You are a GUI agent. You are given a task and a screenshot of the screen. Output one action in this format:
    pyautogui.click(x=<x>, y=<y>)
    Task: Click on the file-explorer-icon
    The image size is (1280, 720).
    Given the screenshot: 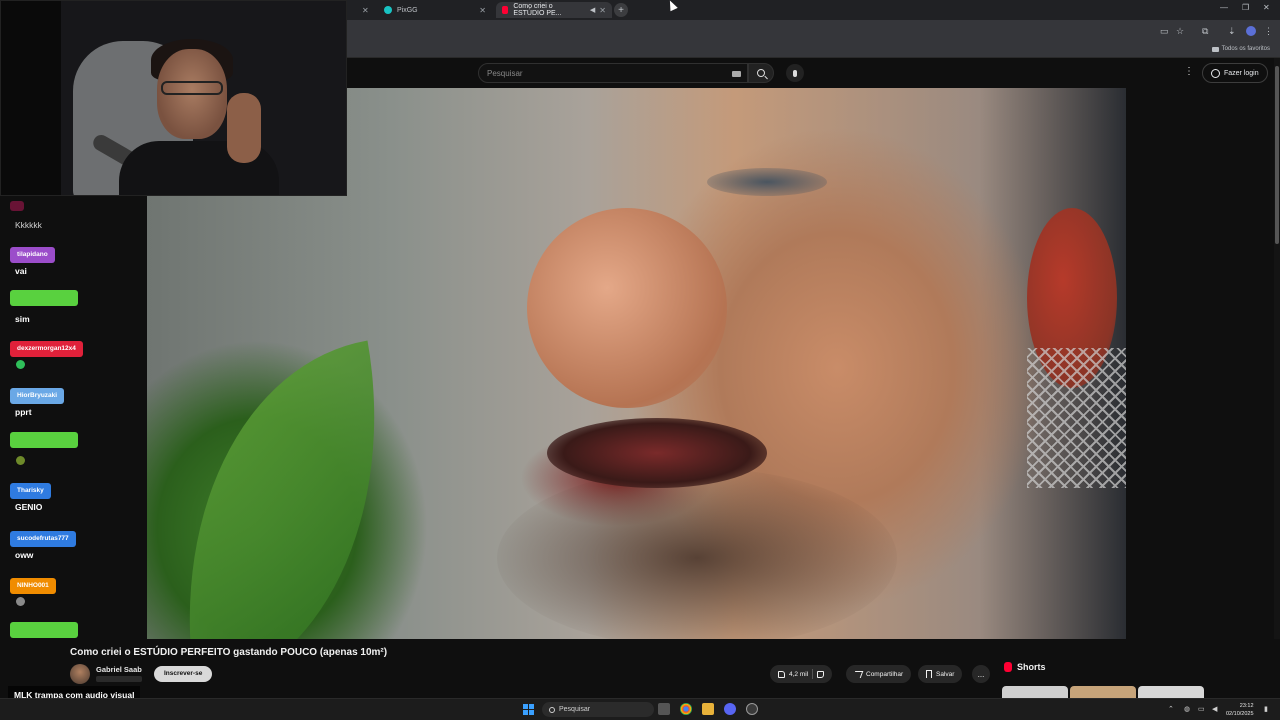 What is the action you would take?
    pyautogui.click(x=708, y=709)
    